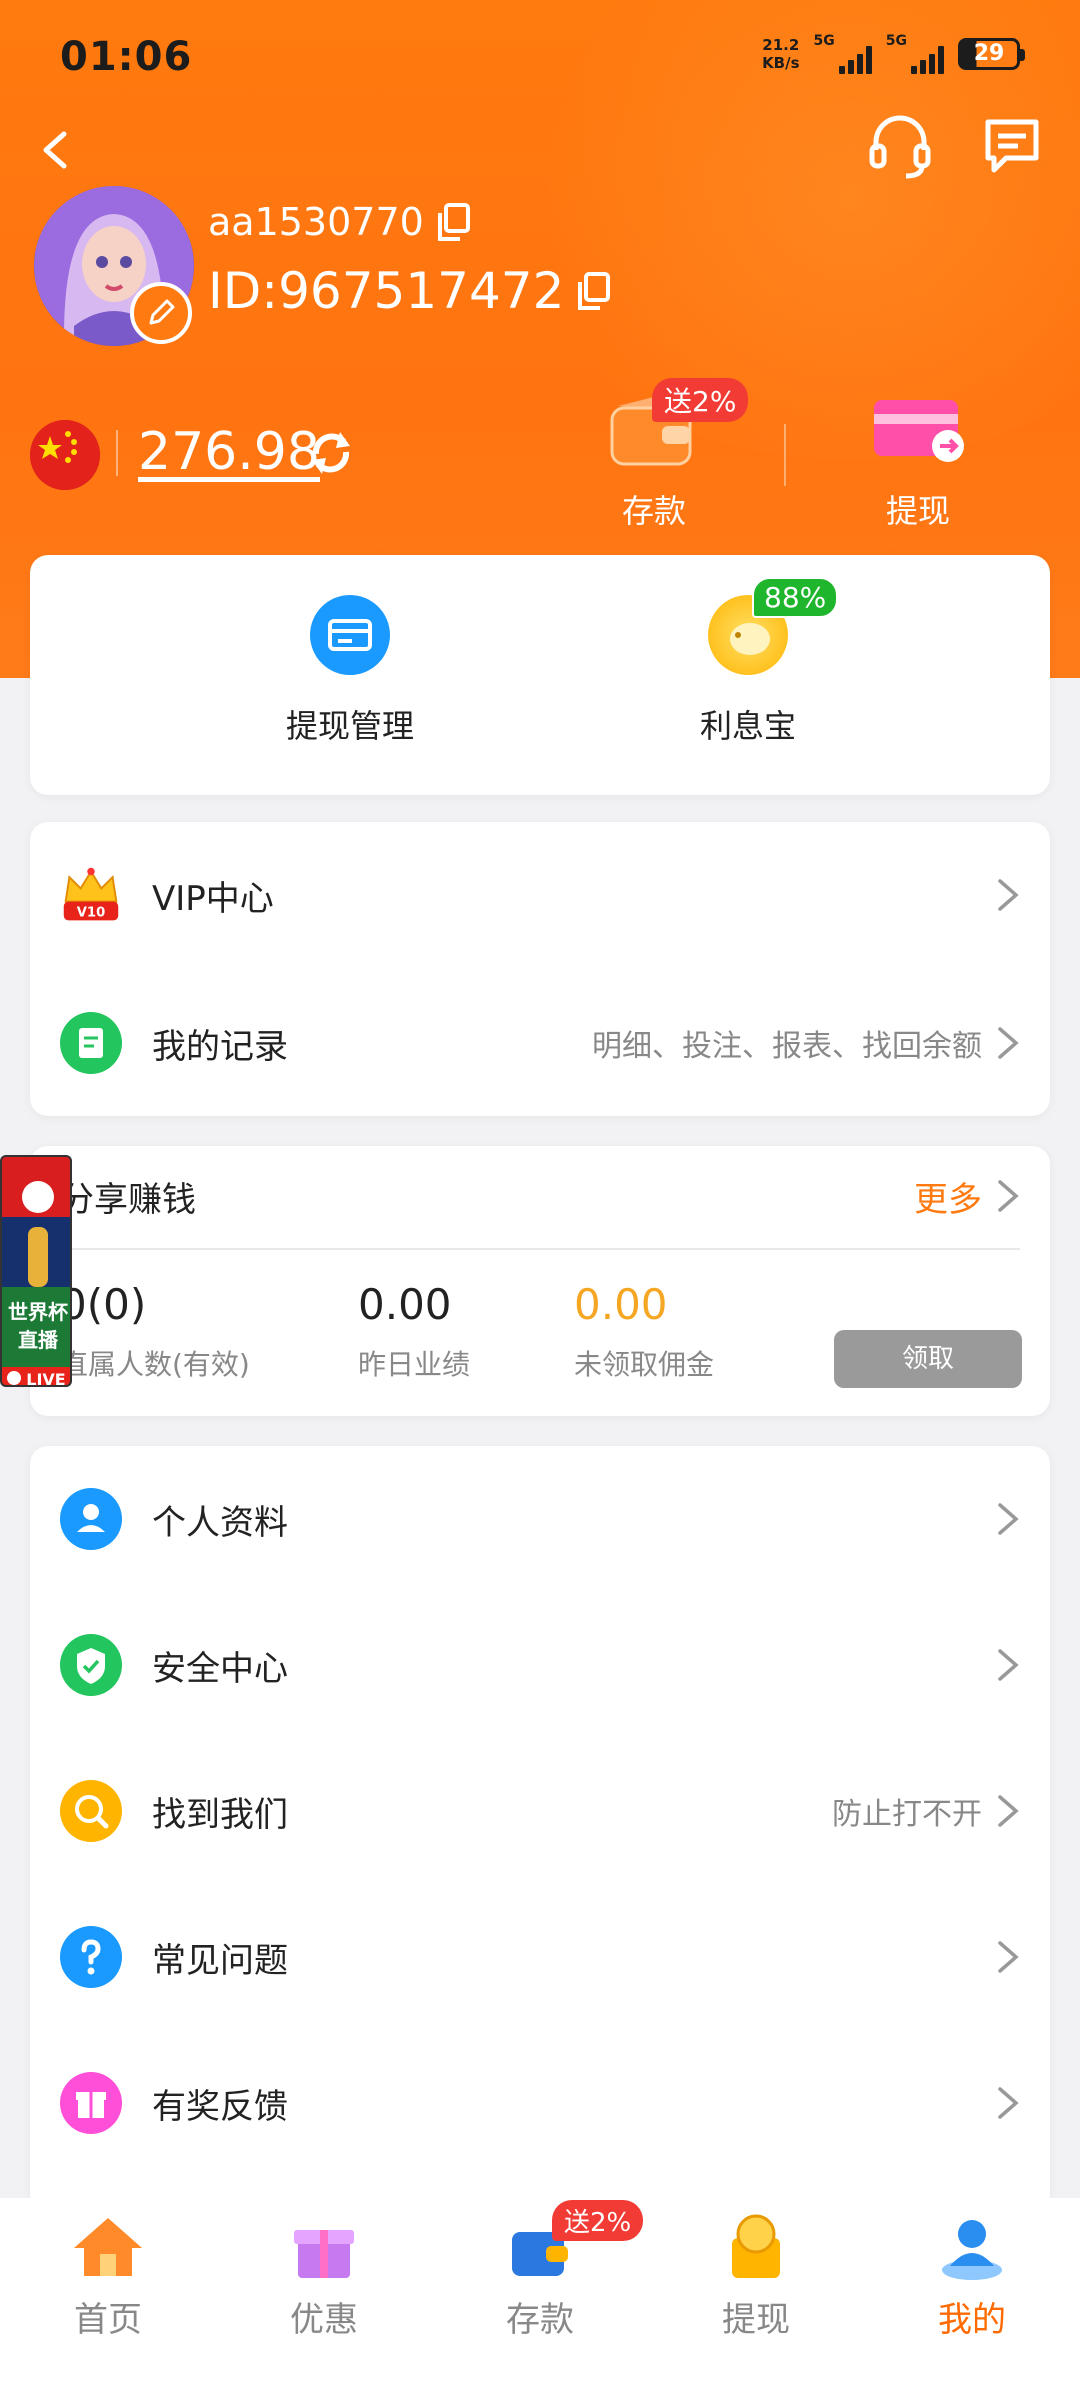 The image size is (1080, 2400). Describe the element at coordinates (644, 1331) in the screenshot. I see `unclaimed-stat: 0.00 未领取佣金` at that location.